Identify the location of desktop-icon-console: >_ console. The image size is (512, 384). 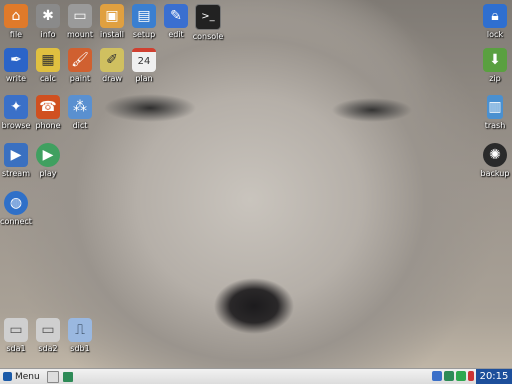
(208, 24).